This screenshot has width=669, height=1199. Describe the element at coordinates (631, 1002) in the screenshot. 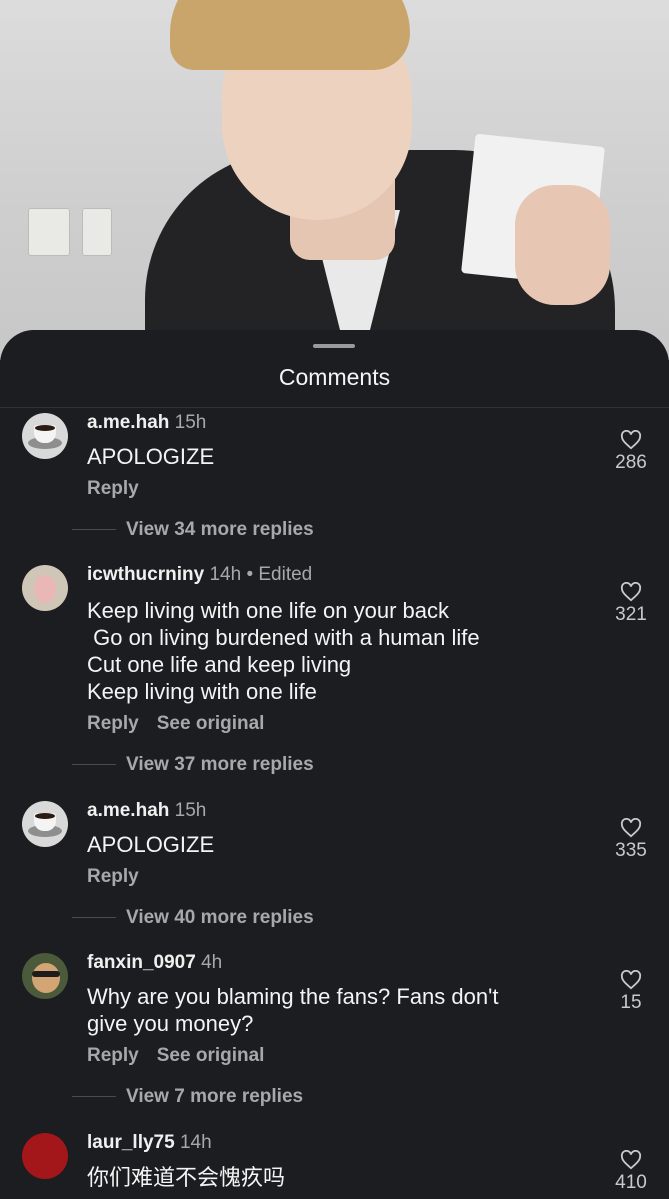

I see `like-count: 15` at that location.